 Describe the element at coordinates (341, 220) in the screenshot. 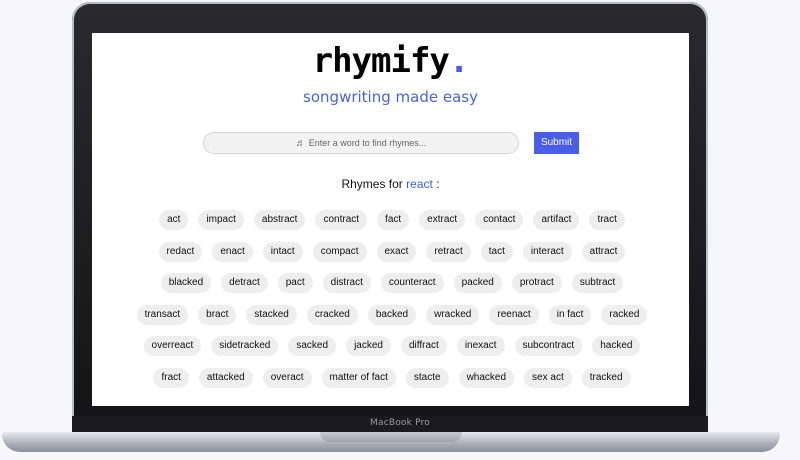

I see `rhyme-chip: contract` at that location.